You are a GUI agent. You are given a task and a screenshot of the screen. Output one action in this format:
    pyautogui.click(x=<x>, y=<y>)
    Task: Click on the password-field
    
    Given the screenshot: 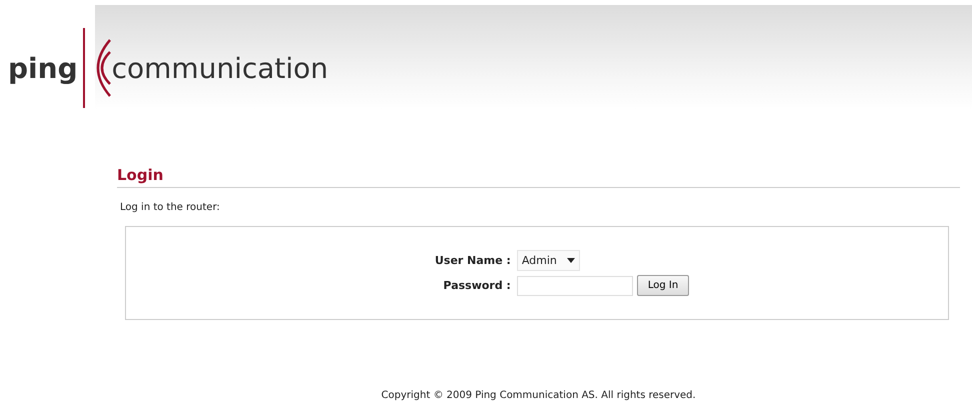 What is the action you would take?
    pyautogui.click(x=574, y=286)
    